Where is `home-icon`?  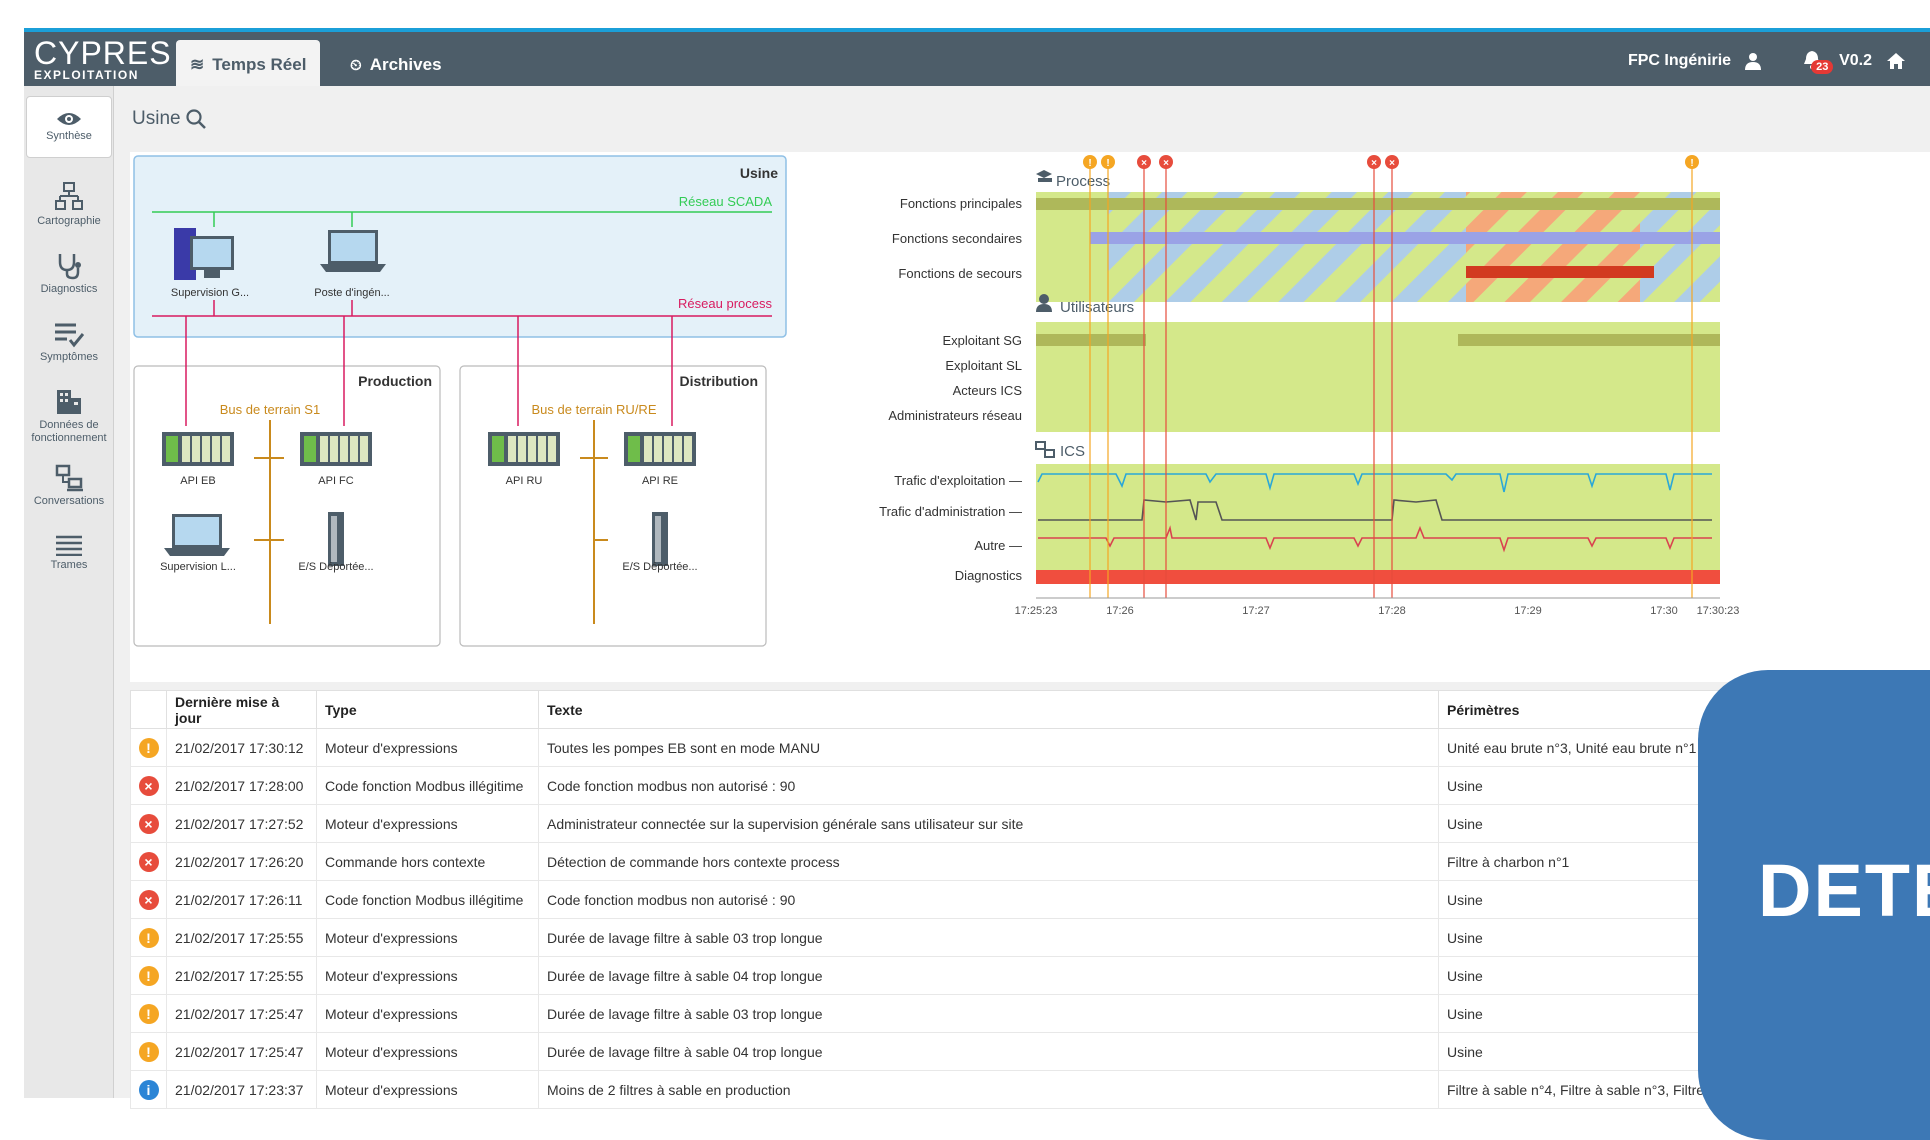 home-icon is located at coordinates (1896, 61).